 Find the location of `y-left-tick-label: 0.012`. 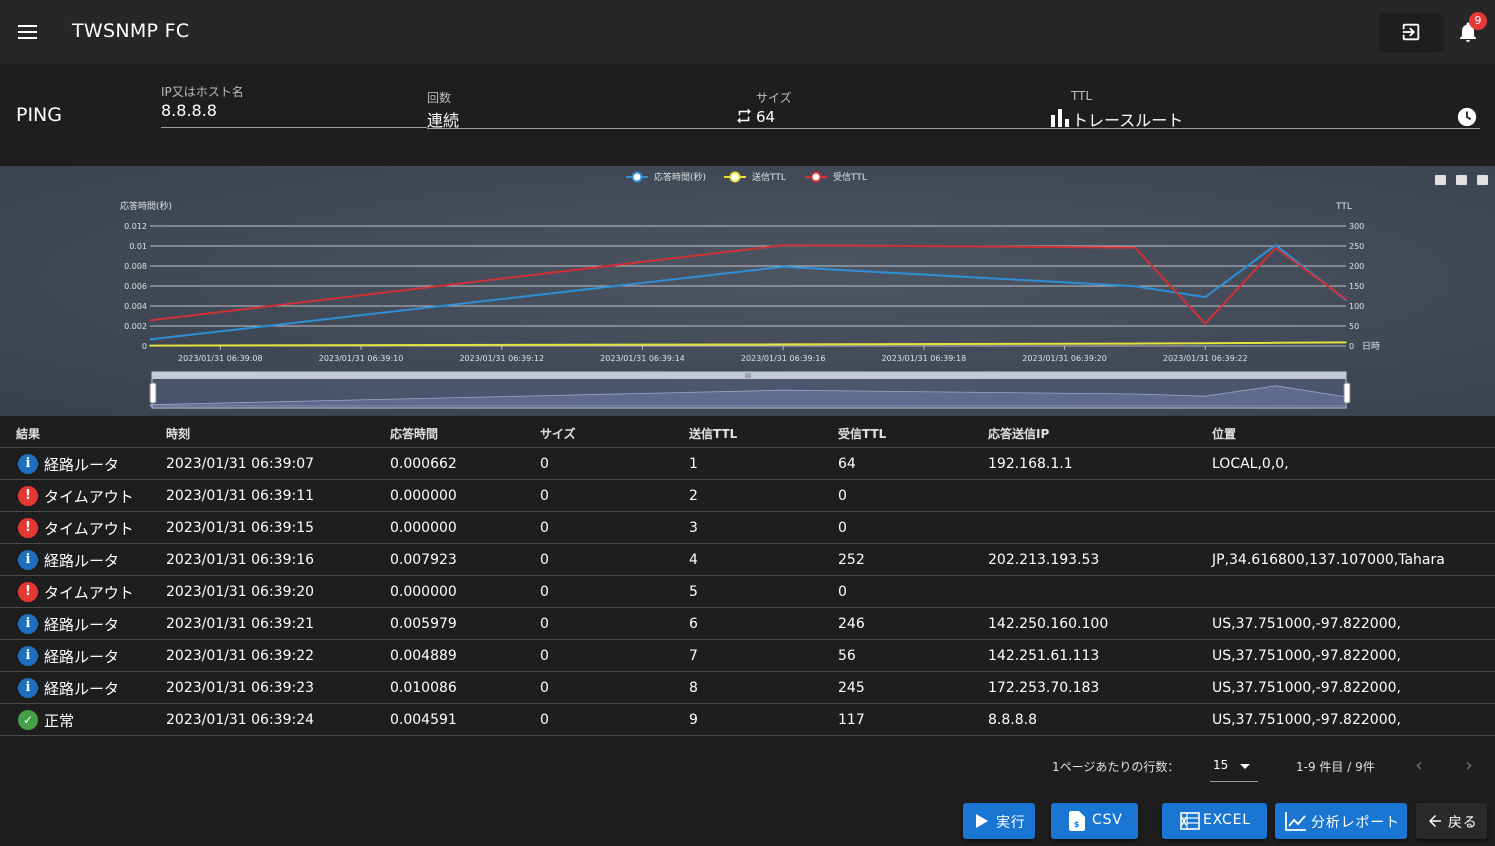

y-left-tick-label: 0.012 is located at coordinates (135, 226).